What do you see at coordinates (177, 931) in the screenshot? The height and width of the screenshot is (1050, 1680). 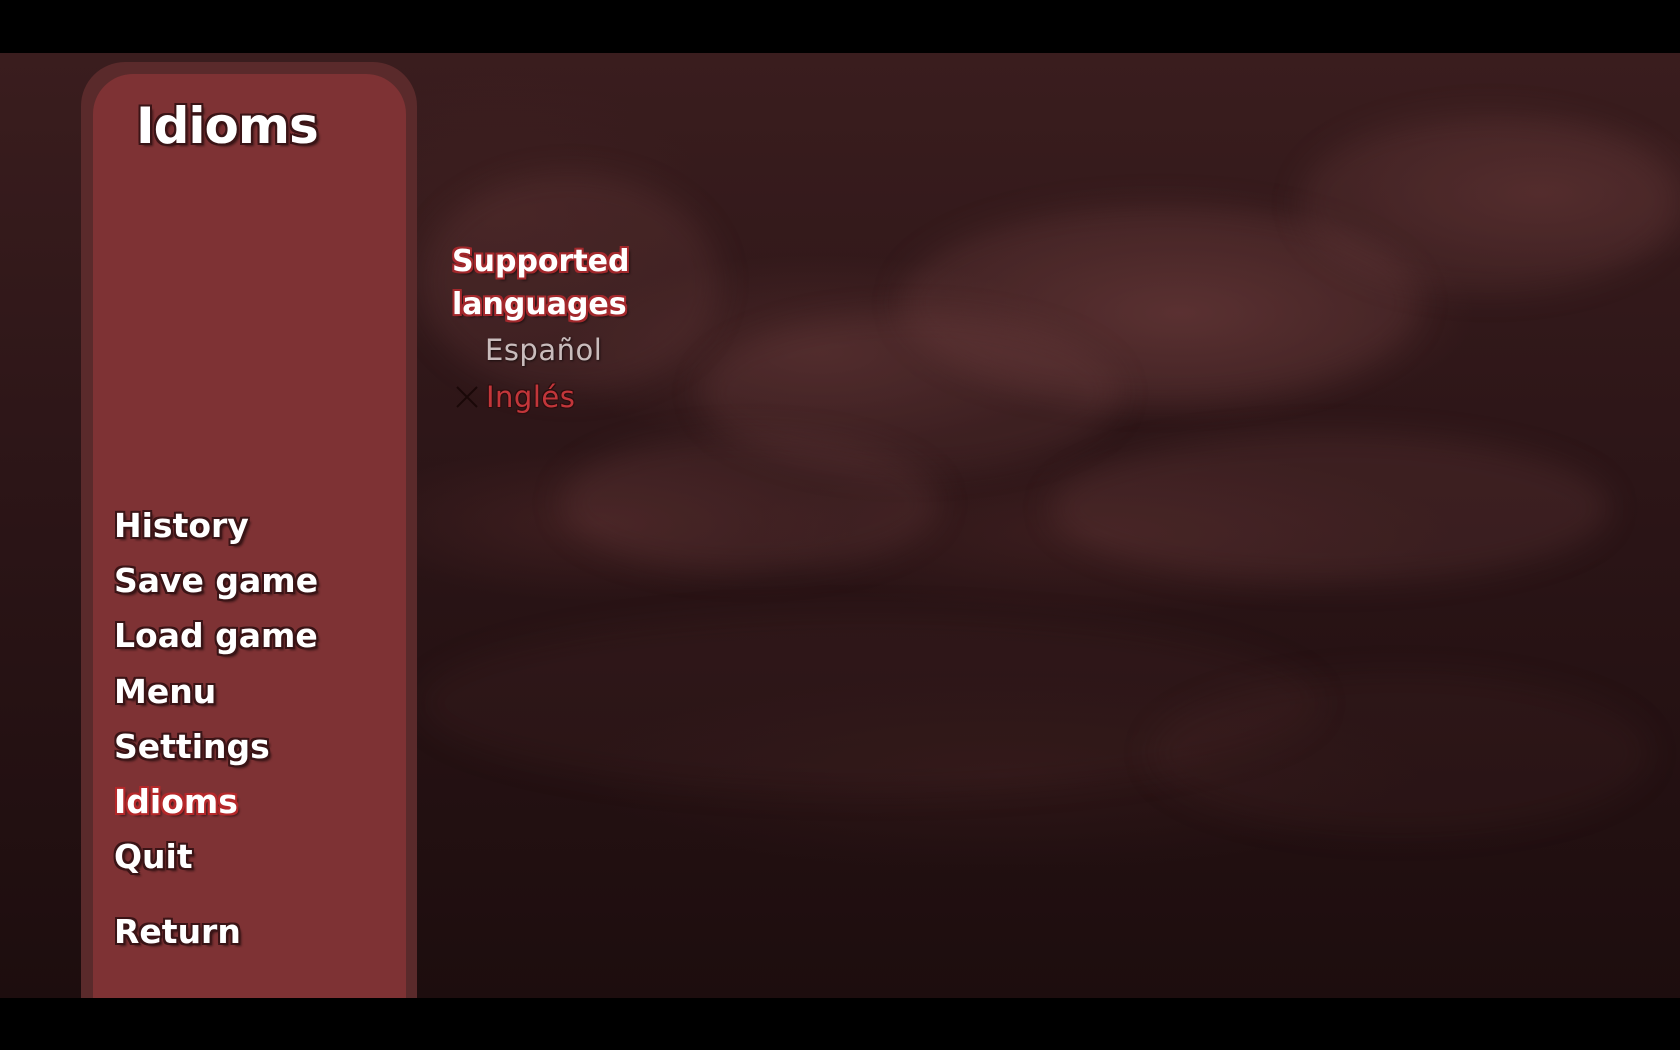 I see `return-button: Return` at bounding box center [177, 931].